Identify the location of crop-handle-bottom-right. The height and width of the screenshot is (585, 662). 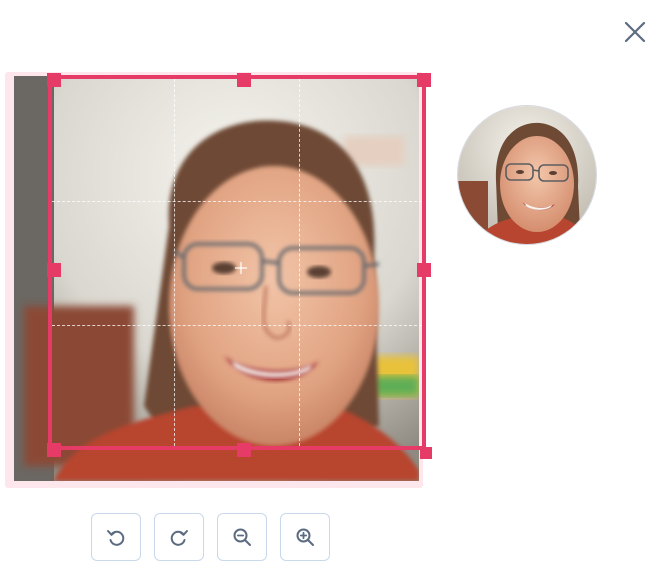
(426, 453).